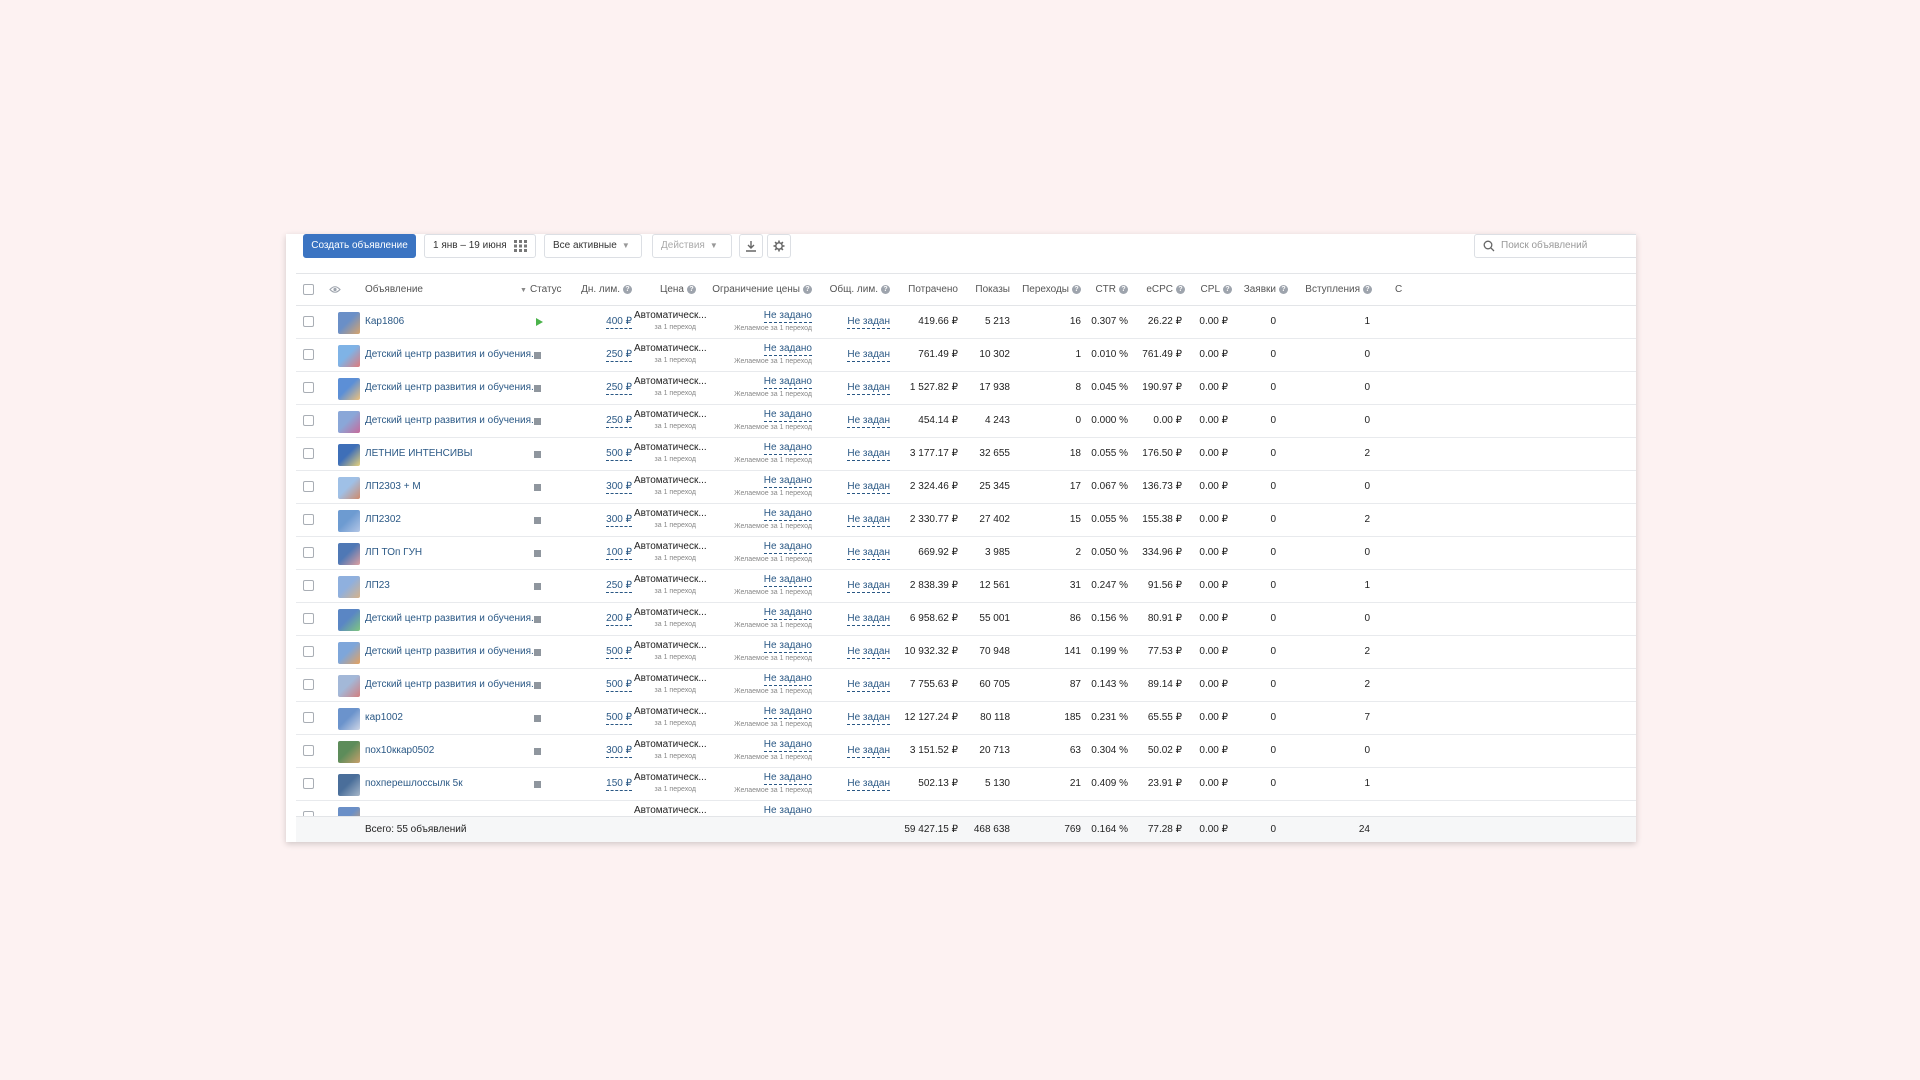 The image size is (1920, 1080). I want to click on ad-name-link: пох10ккар0502, so click(455, 751).